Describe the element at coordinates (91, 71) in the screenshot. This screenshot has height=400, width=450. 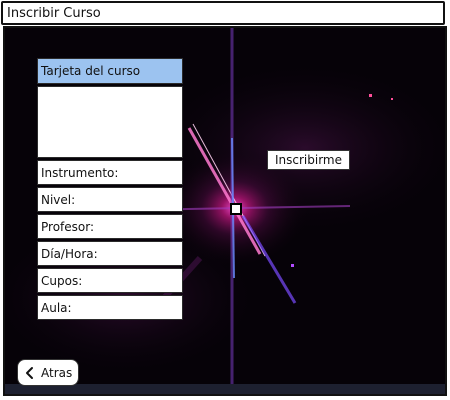
I see `course-card-title: Tarjeta del curso` at that location.